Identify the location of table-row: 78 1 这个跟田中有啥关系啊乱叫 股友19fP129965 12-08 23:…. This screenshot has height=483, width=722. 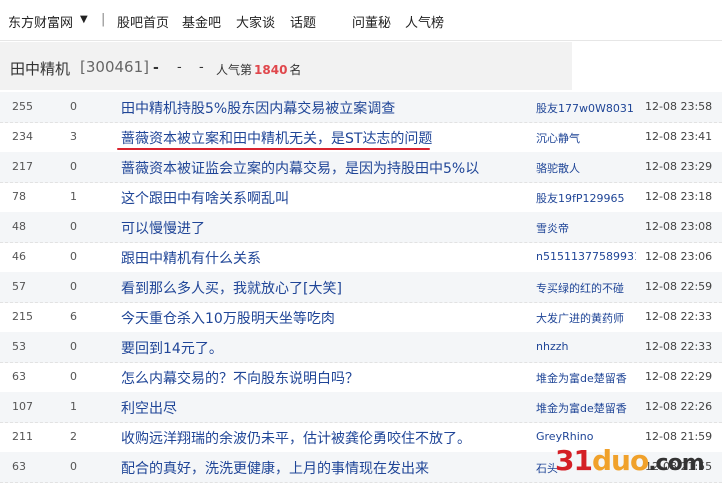
(361, 197).